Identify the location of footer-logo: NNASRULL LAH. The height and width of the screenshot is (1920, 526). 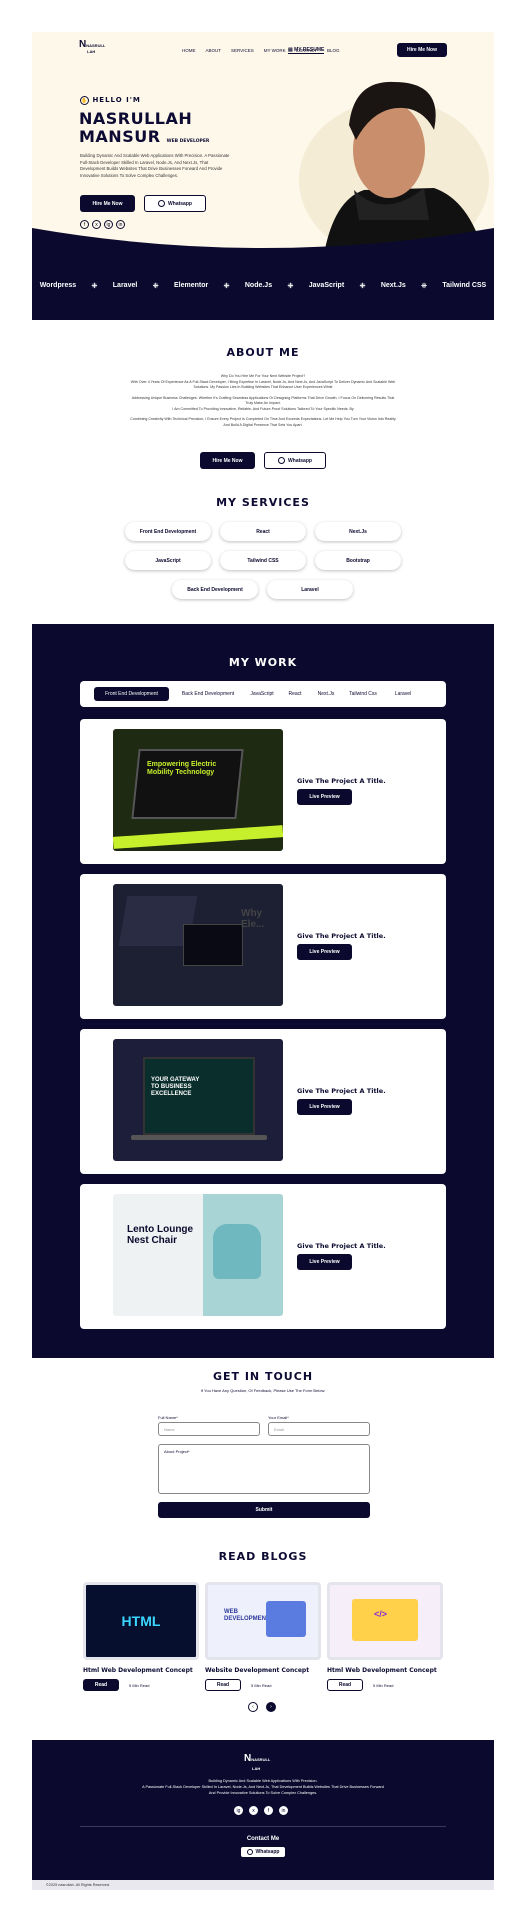
(257, 1763).